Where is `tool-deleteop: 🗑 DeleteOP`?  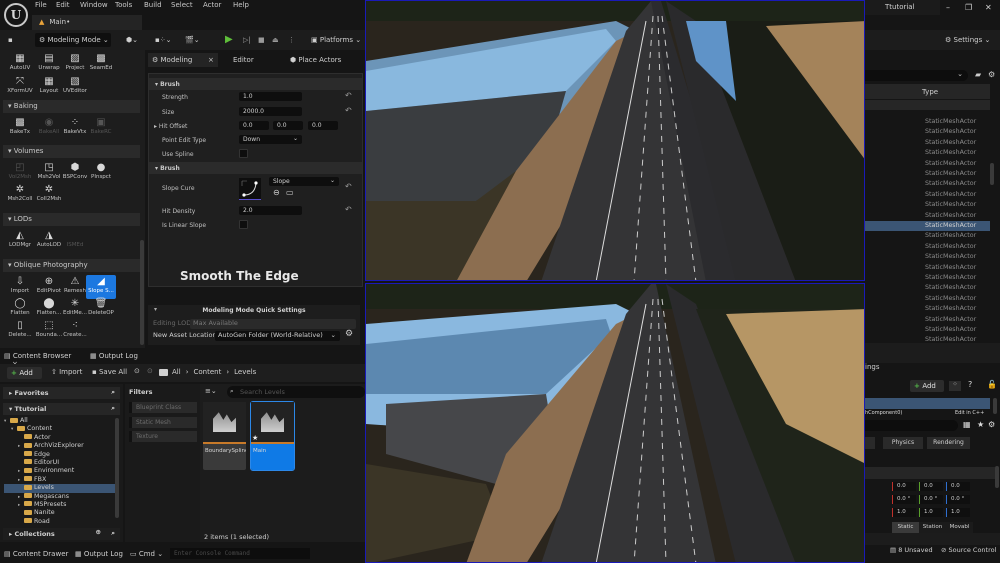 tool-deleteop: 🗑 DeleteOP is located at coordinates (101, 309).